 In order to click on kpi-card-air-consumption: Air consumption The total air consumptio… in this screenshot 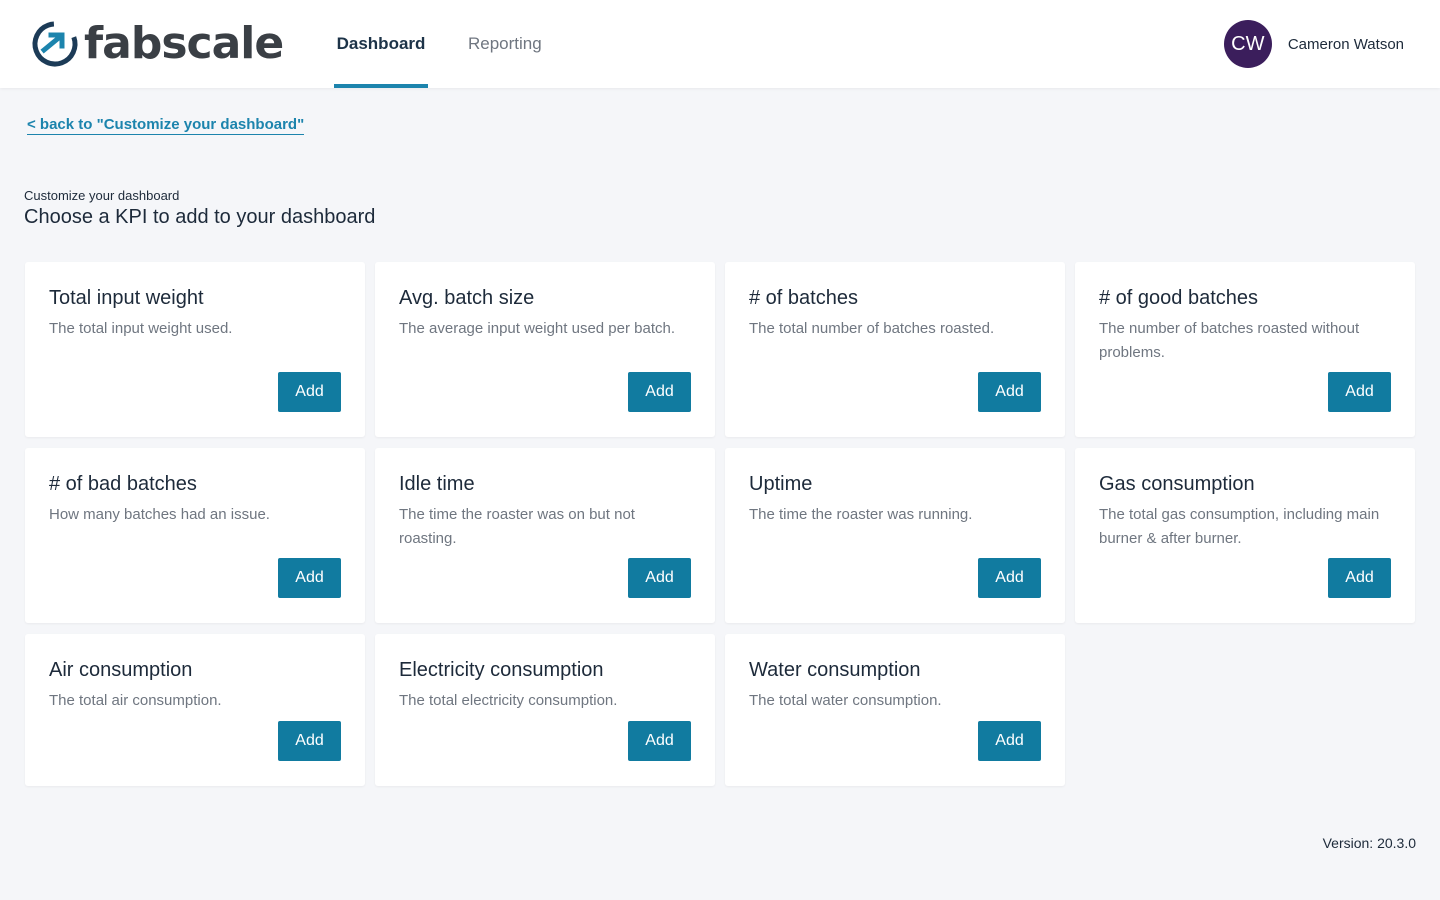, I will do `click(195, 710)`.